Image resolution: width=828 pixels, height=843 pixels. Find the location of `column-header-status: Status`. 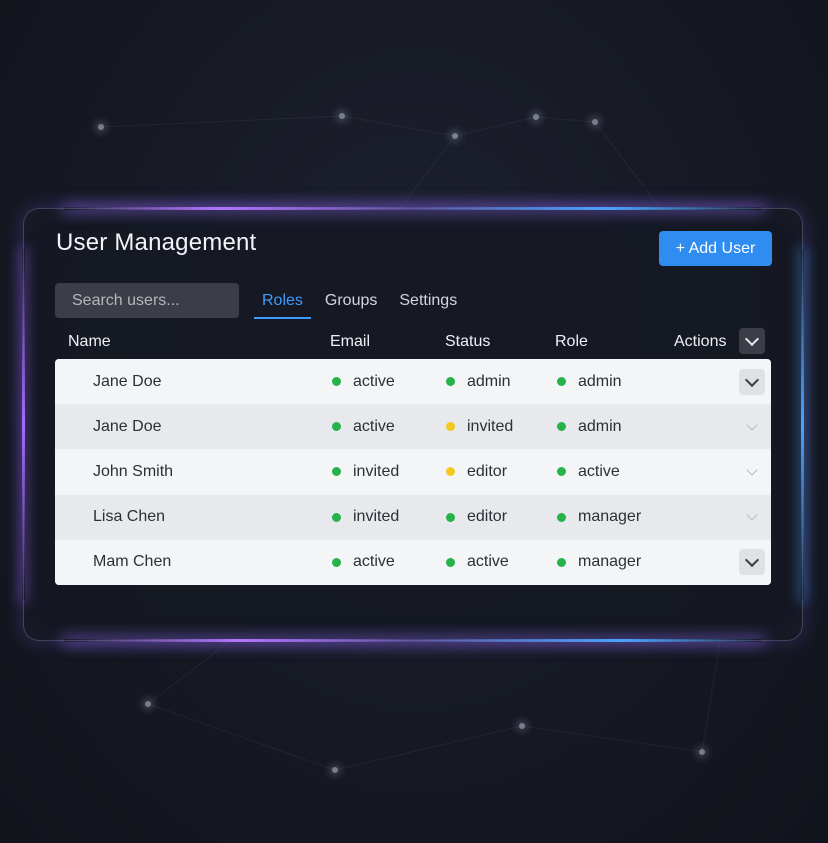

column-header-status: Status is located at coordinates (467, 342).